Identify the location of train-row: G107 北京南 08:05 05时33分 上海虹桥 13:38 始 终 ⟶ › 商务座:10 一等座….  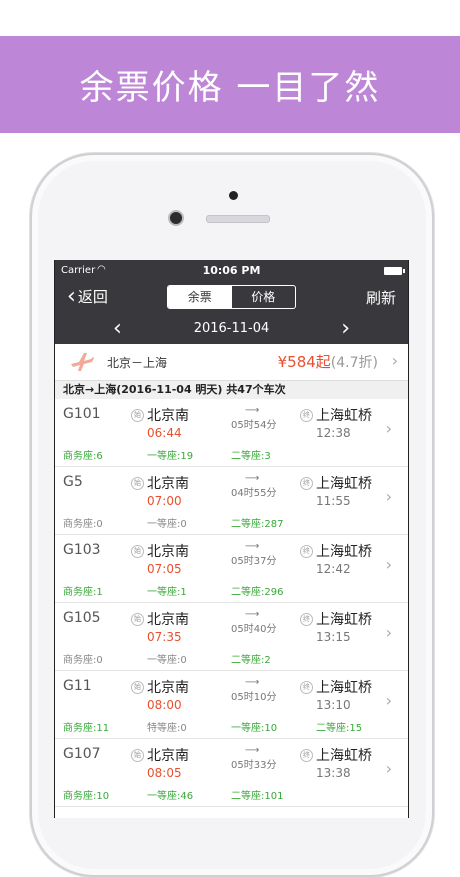
(231, 773).